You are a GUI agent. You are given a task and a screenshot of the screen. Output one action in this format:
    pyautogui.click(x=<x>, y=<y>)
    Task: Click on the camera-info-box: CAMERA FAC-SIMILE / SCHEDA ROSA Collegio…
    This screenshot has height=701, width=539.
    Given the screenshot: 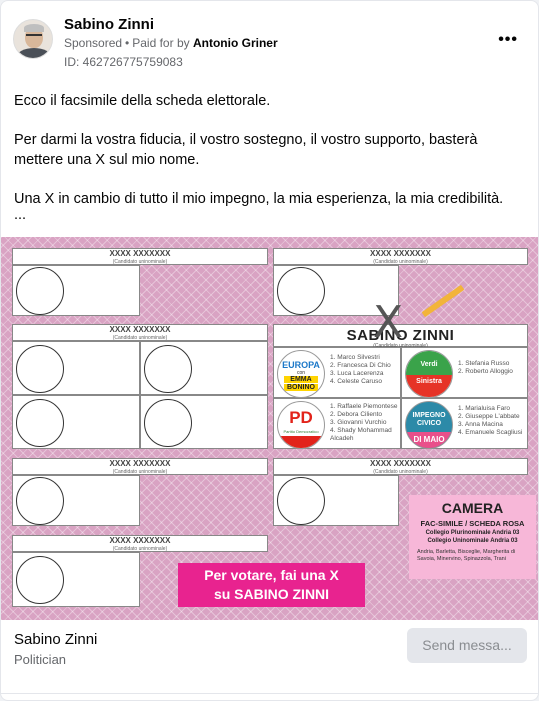 What is the action you would take?
    pyautogui.click(x=472, y=537)
    